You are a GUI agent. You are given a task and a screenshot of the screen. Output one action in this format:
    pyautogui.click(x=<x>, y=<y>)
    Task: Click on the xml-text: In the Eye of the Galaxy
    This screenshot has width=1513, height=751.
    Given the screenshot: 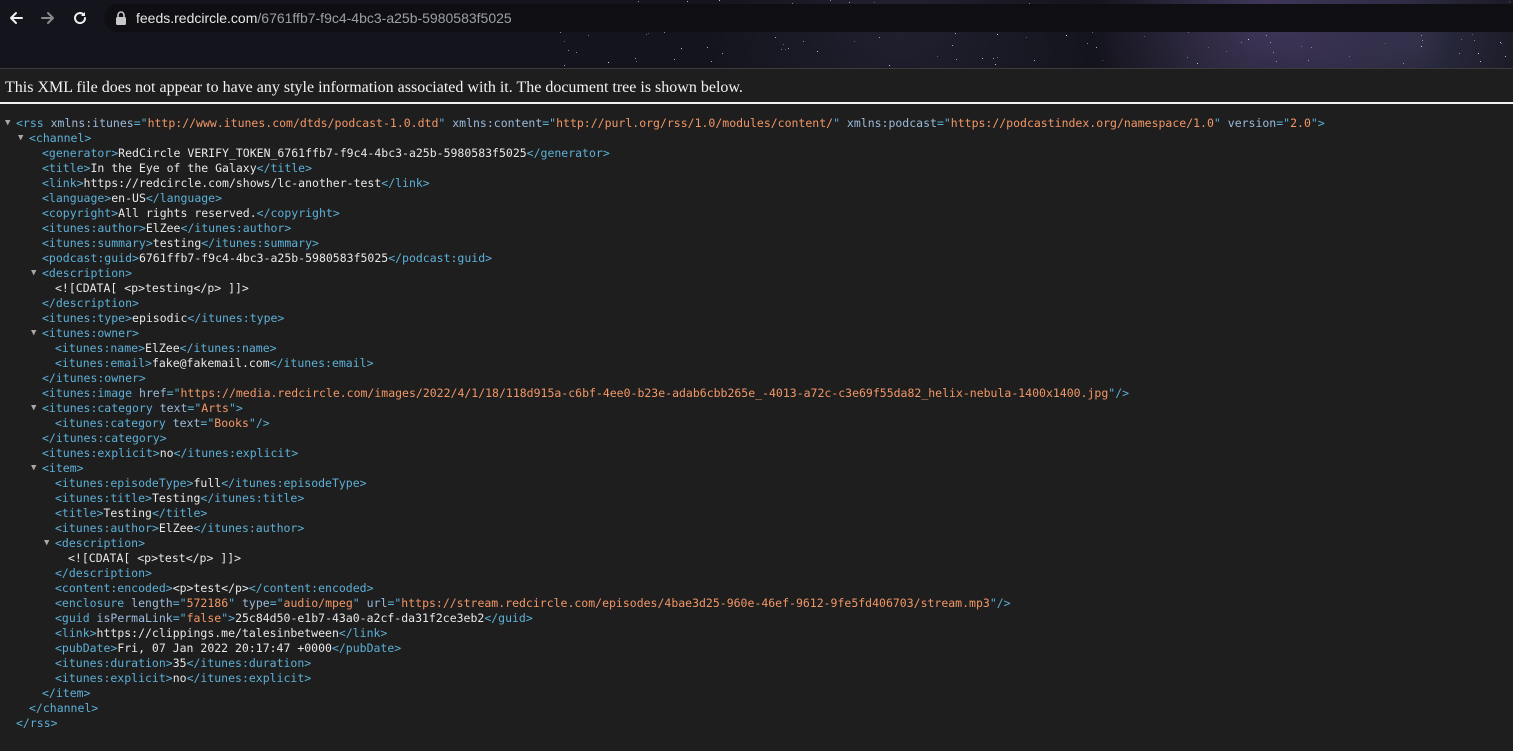 What is the action you would take?
    pyautogui.click(x=173, y=168)
    